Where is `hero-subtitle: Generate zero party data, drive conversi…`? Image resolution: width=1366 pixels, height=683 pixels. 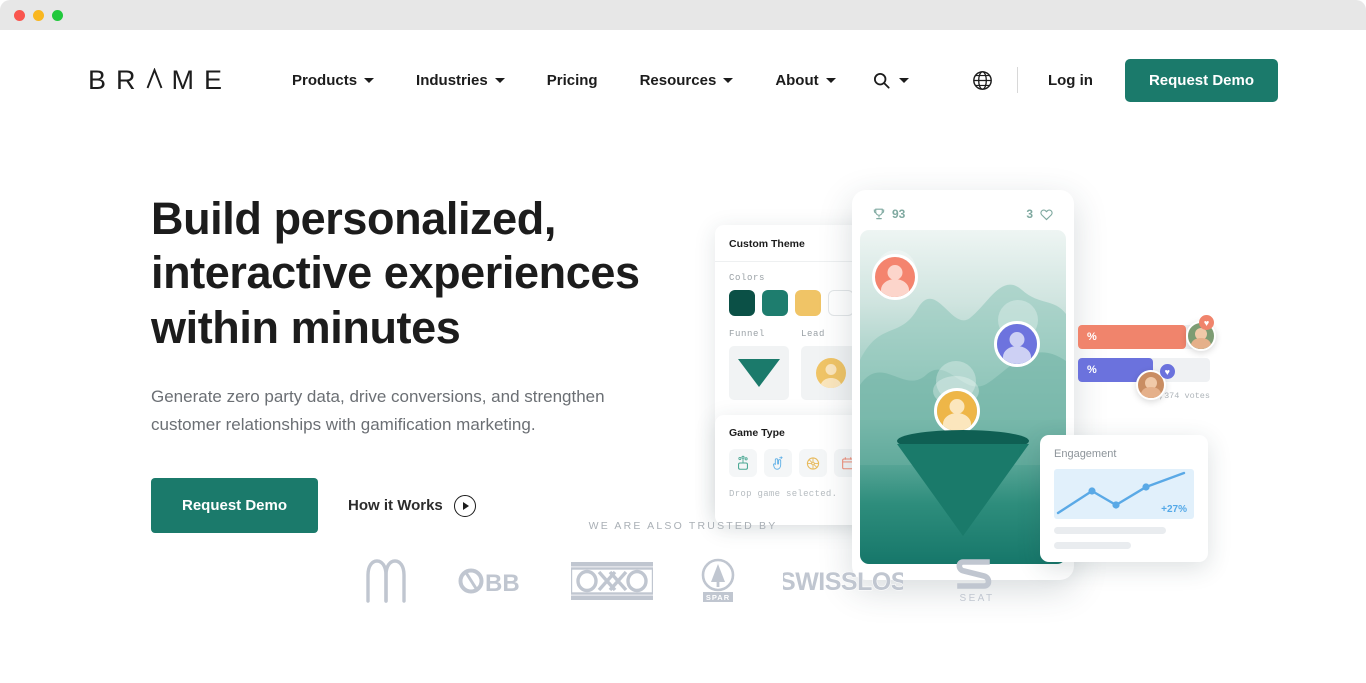 hero-subtitle: Generate zero party data, drive conversi… is located at coordinates (378, 410).